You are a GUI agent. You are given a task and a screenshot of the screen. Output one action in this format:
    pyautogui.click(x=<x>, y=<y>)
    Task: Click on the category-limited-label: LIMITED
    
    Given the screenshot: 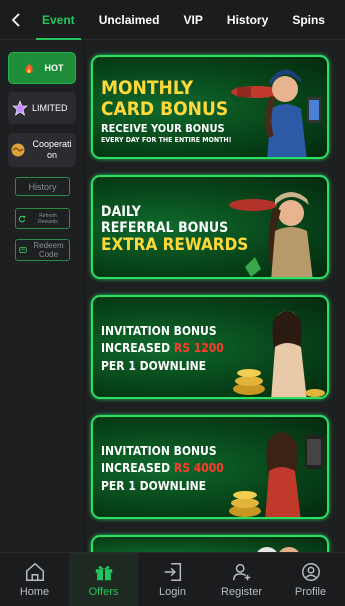 What is the action you would take?
    pyautogui.click(x=50, y=108)
    